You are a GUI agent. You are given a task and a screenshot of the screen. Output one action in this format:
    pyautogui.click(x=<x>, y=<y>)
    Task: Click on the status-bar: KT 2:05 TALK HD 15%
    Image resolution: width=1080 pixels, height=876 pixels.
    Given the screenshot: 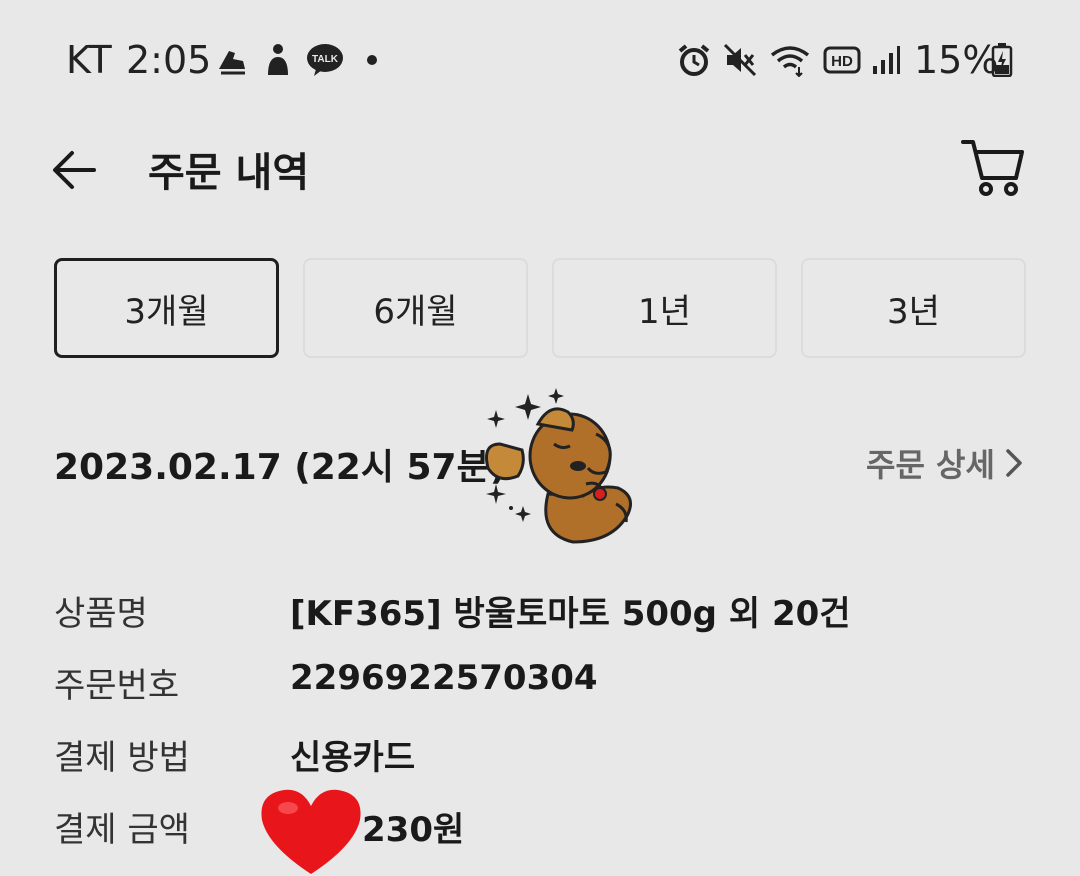 What is the action you would take?
    pyautogui.click(x=540, y=59)
    